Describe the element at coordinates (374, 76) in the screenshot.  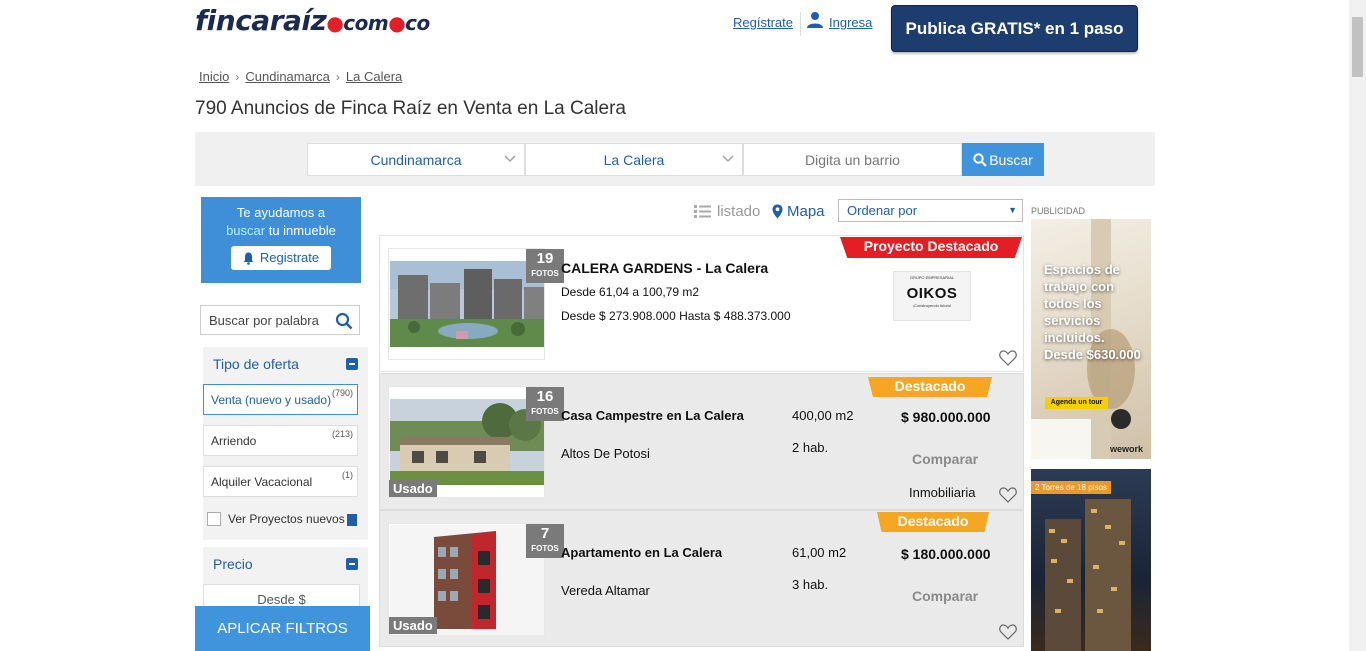
I see `breadcrumb-la-calera: La Calera` at that location.